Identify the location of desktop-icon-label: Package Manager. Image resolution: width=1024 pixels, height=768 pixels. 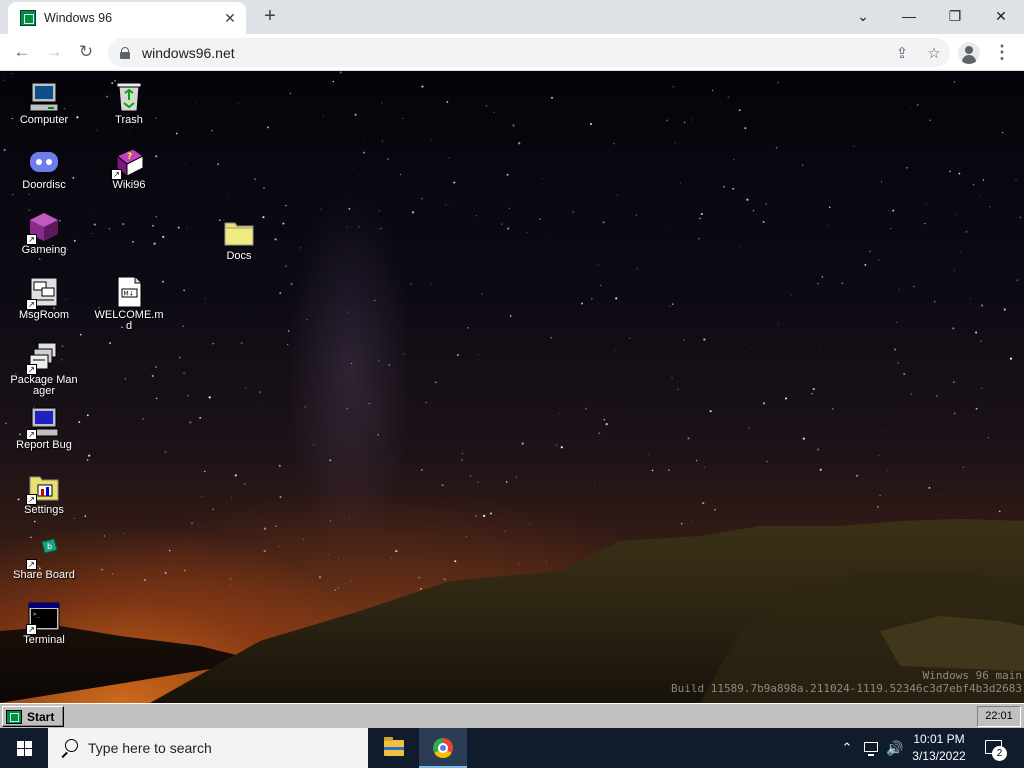
(44, 385).